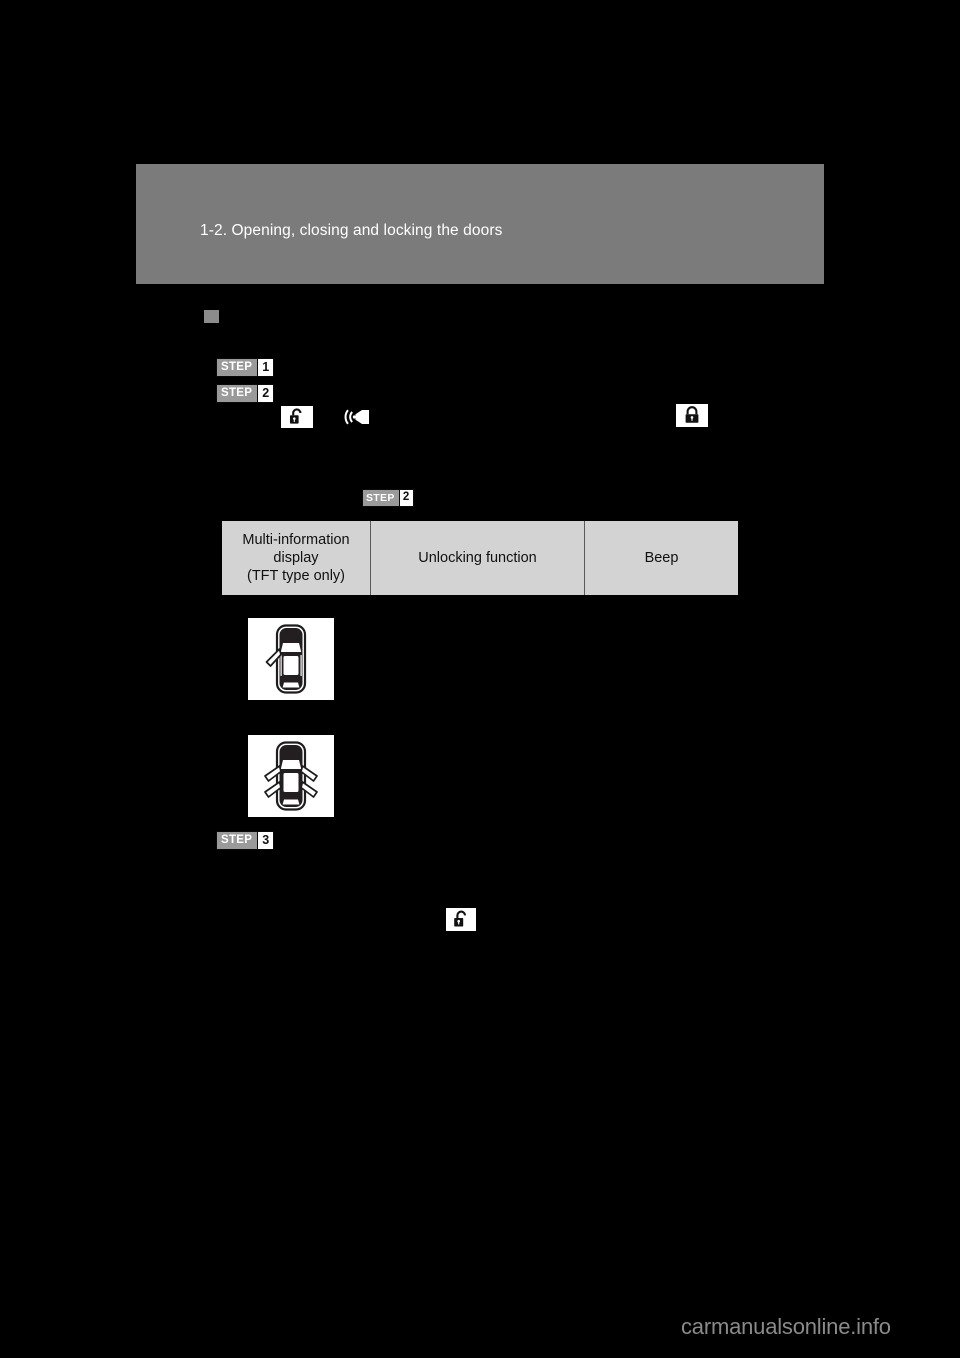 The height and width of the screenshot is (1358, 960). What do you see at coordinates (296, 576) in the screenshot?
I see `header-line-3: (TFT type only)` at bounding box center [296, 576].